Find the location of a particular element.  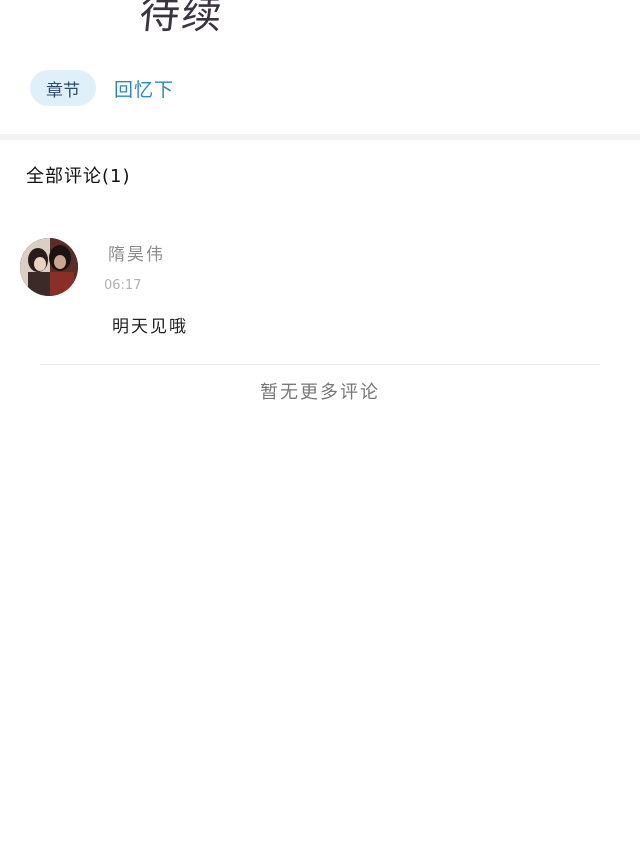

avatar-photo-icon is located at coordinates (49, 267).